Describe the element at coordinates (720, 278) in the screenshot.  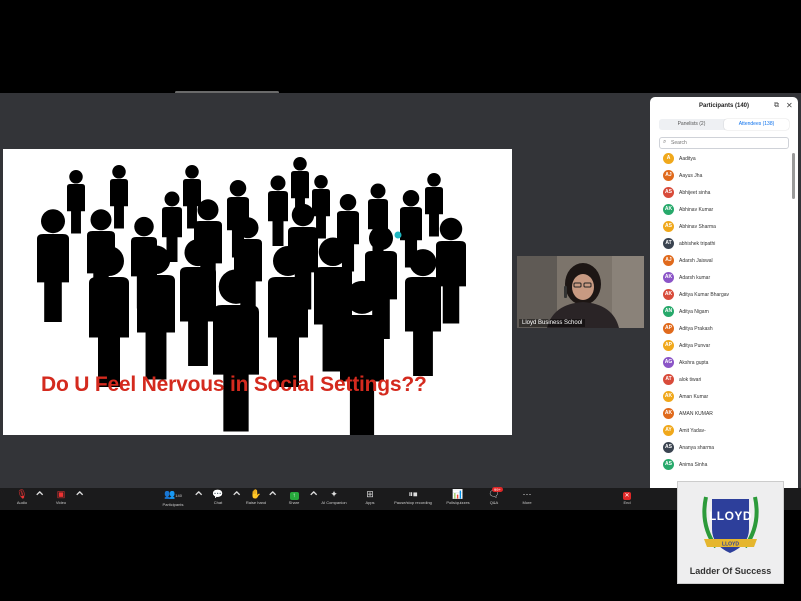
I see `participant-row: AK Adarsh kumar` at that location.